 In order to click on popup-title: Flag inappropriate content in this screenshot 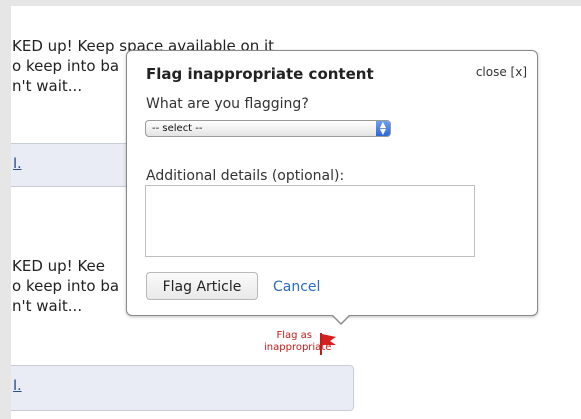, I will do `click(260, 74)`.